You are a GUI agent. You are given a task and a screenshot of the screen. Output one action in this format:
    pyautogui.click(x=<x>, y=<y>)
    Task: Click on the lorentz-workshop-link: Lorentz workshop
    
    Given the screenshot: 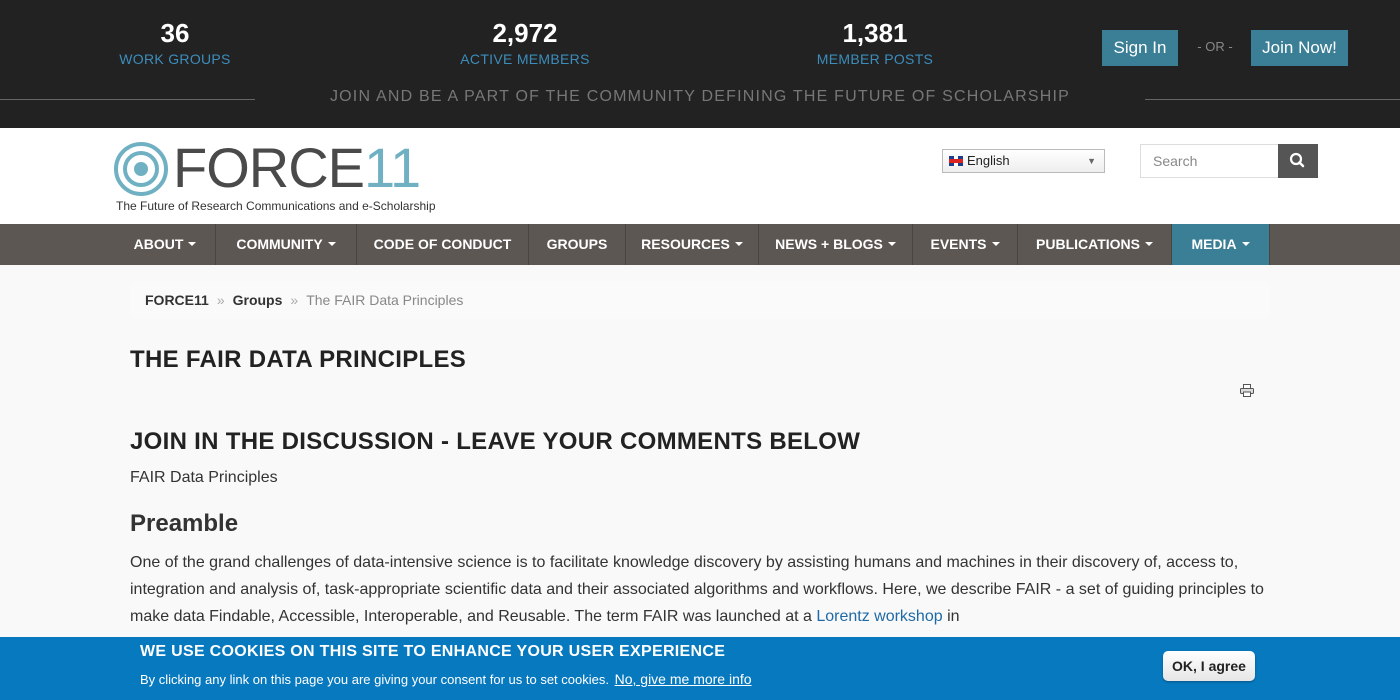 What is the action you would take?
    pyautogui.click(x=879, y=616)
    